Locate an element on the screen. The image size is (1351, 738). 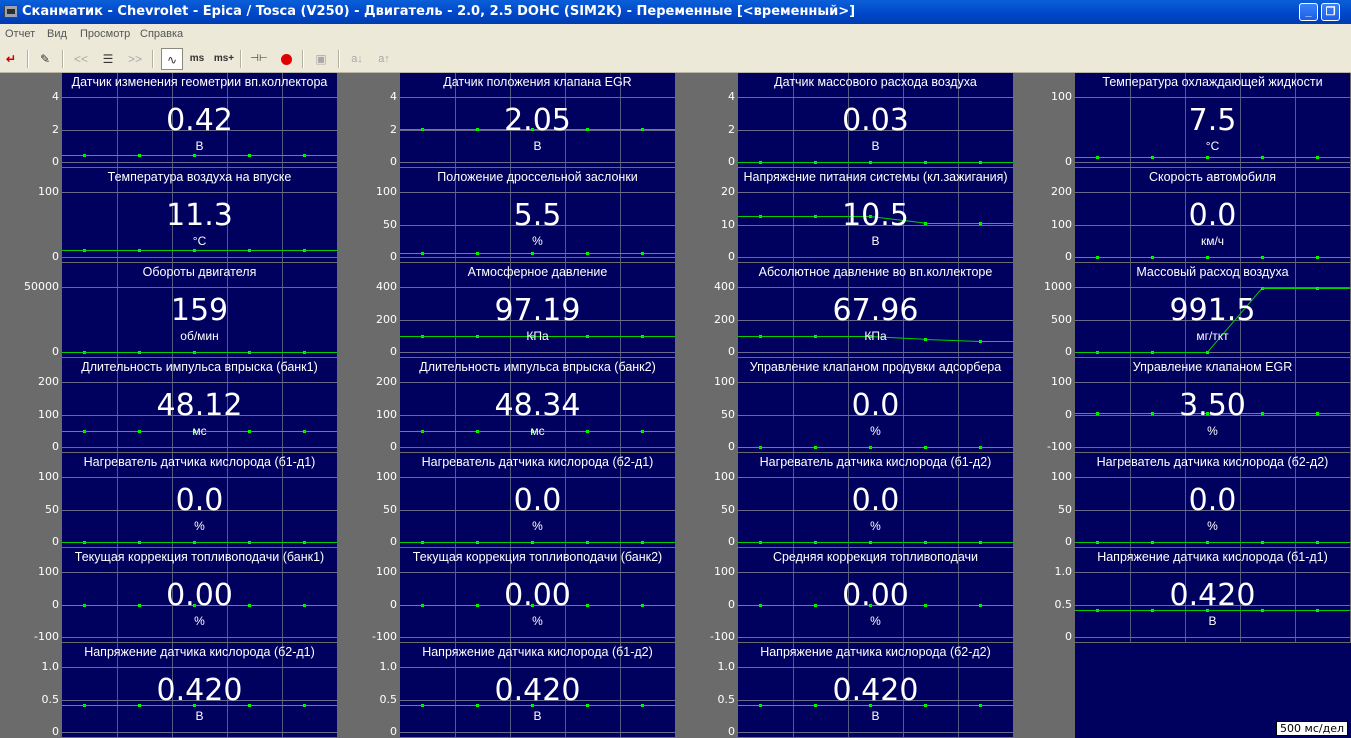
save-icon: ▣ is located at coordinates (321, 59).